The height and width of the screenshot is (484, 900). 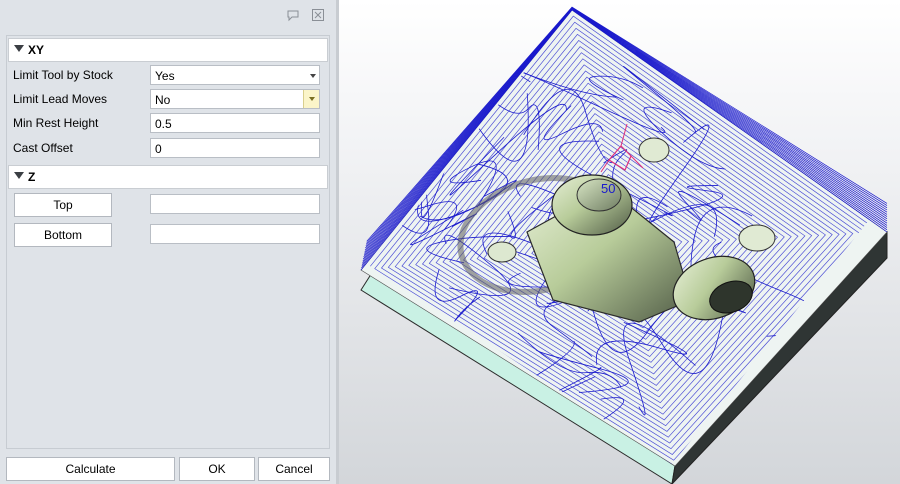 I want to click on section-z-title: Z, so click(x=32, y=177).